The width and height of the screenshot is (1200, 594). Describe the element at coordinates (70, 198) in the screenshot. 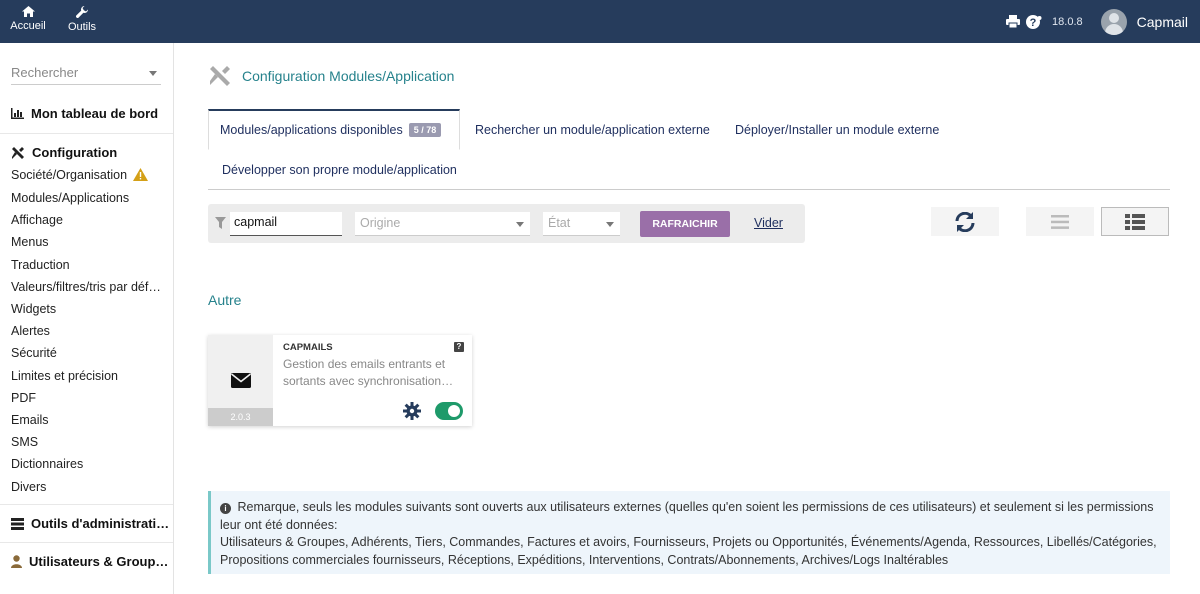

I see `sidebar-item-modules: Modules/Applications` at that location.